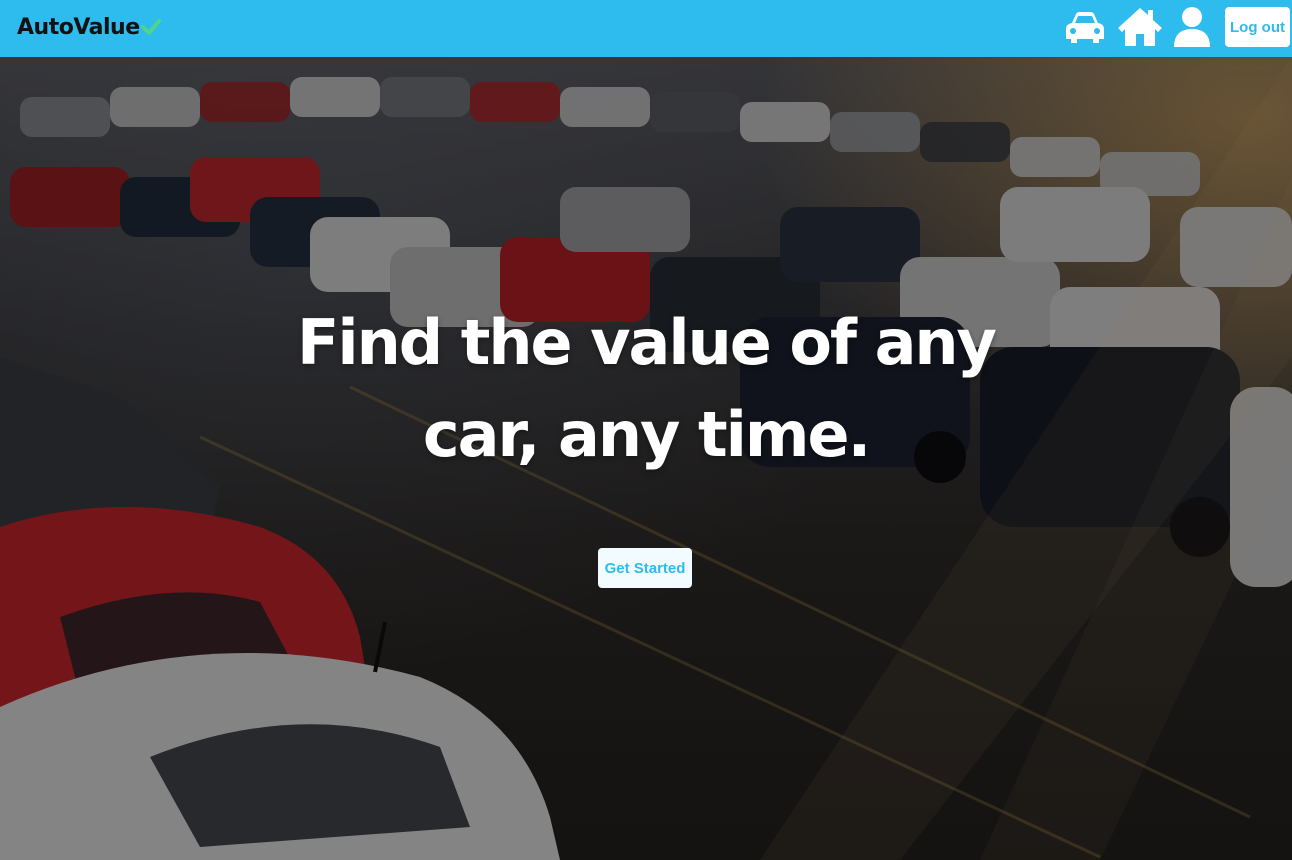 The width and height of the screenshot is (1292, 860). I want to click on headline-line-2: car, any time., so click(646, 434).